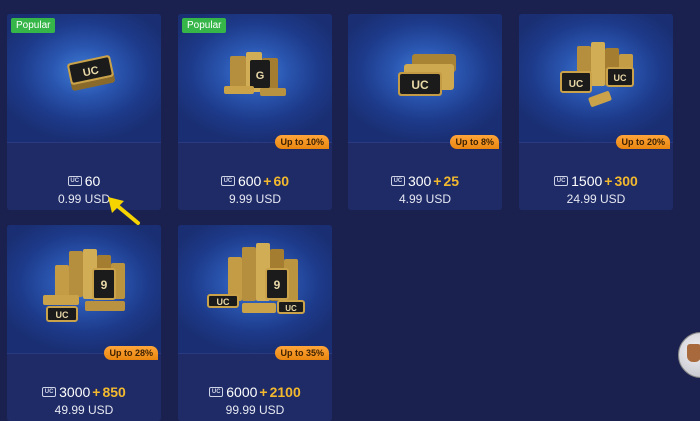 This screenshot has width=700, height=421. Describe the element at coordinates (242, 392) in the screenshot. I see `base-amount: 6000` at that location.